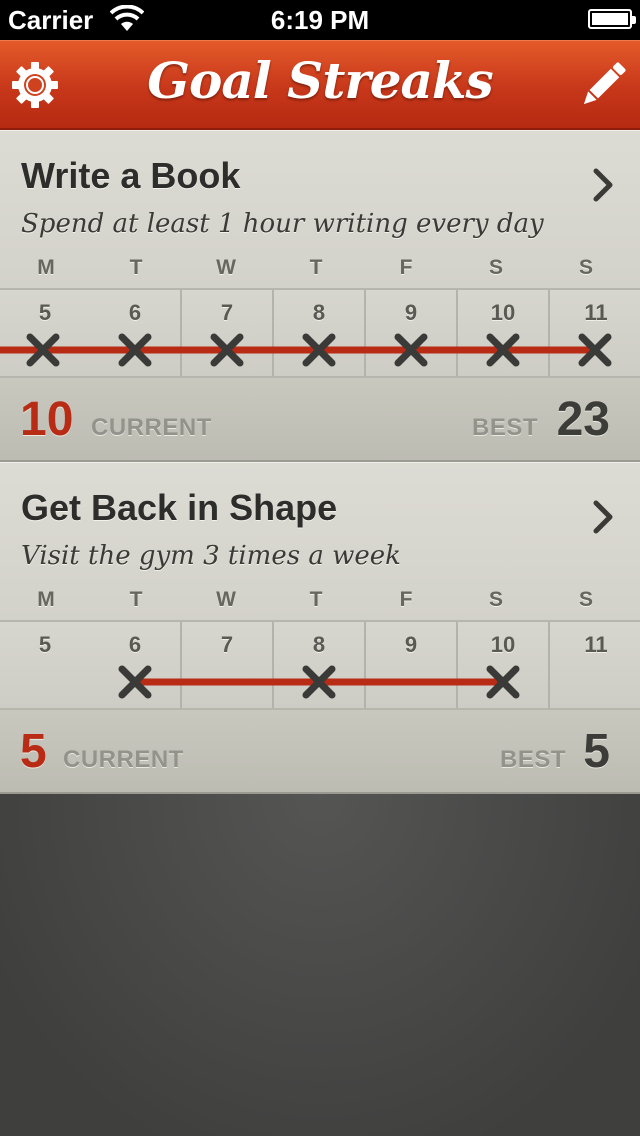 Image resolution: width=640 pixels, height=1136 pixels. What do you see at coordinates (612, 19) in the screenshot?
I see `battery-icon` at bounding box center [612, 19].